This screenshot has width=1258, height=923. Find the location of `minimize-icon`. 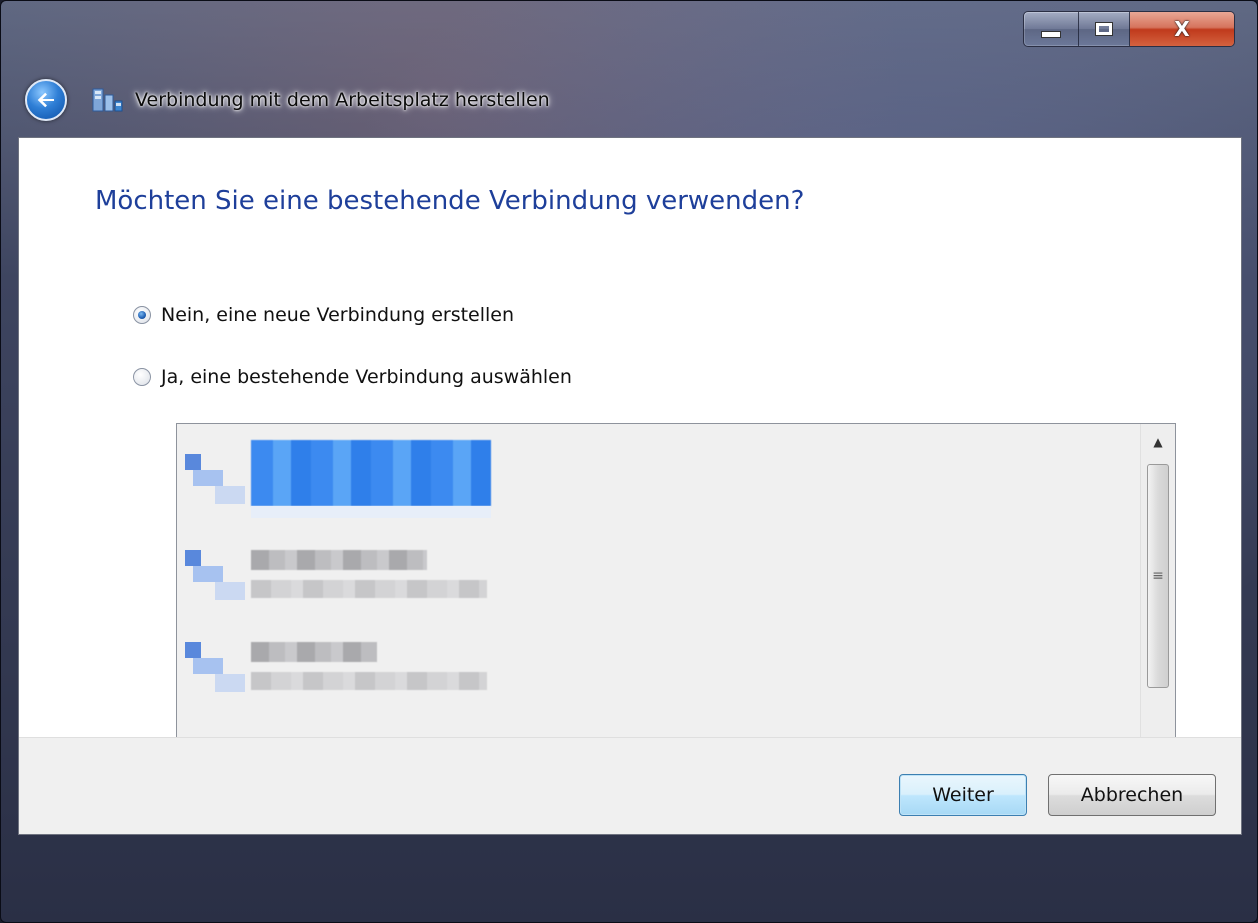

minimize-icon is located at coordinates (1051, 34).